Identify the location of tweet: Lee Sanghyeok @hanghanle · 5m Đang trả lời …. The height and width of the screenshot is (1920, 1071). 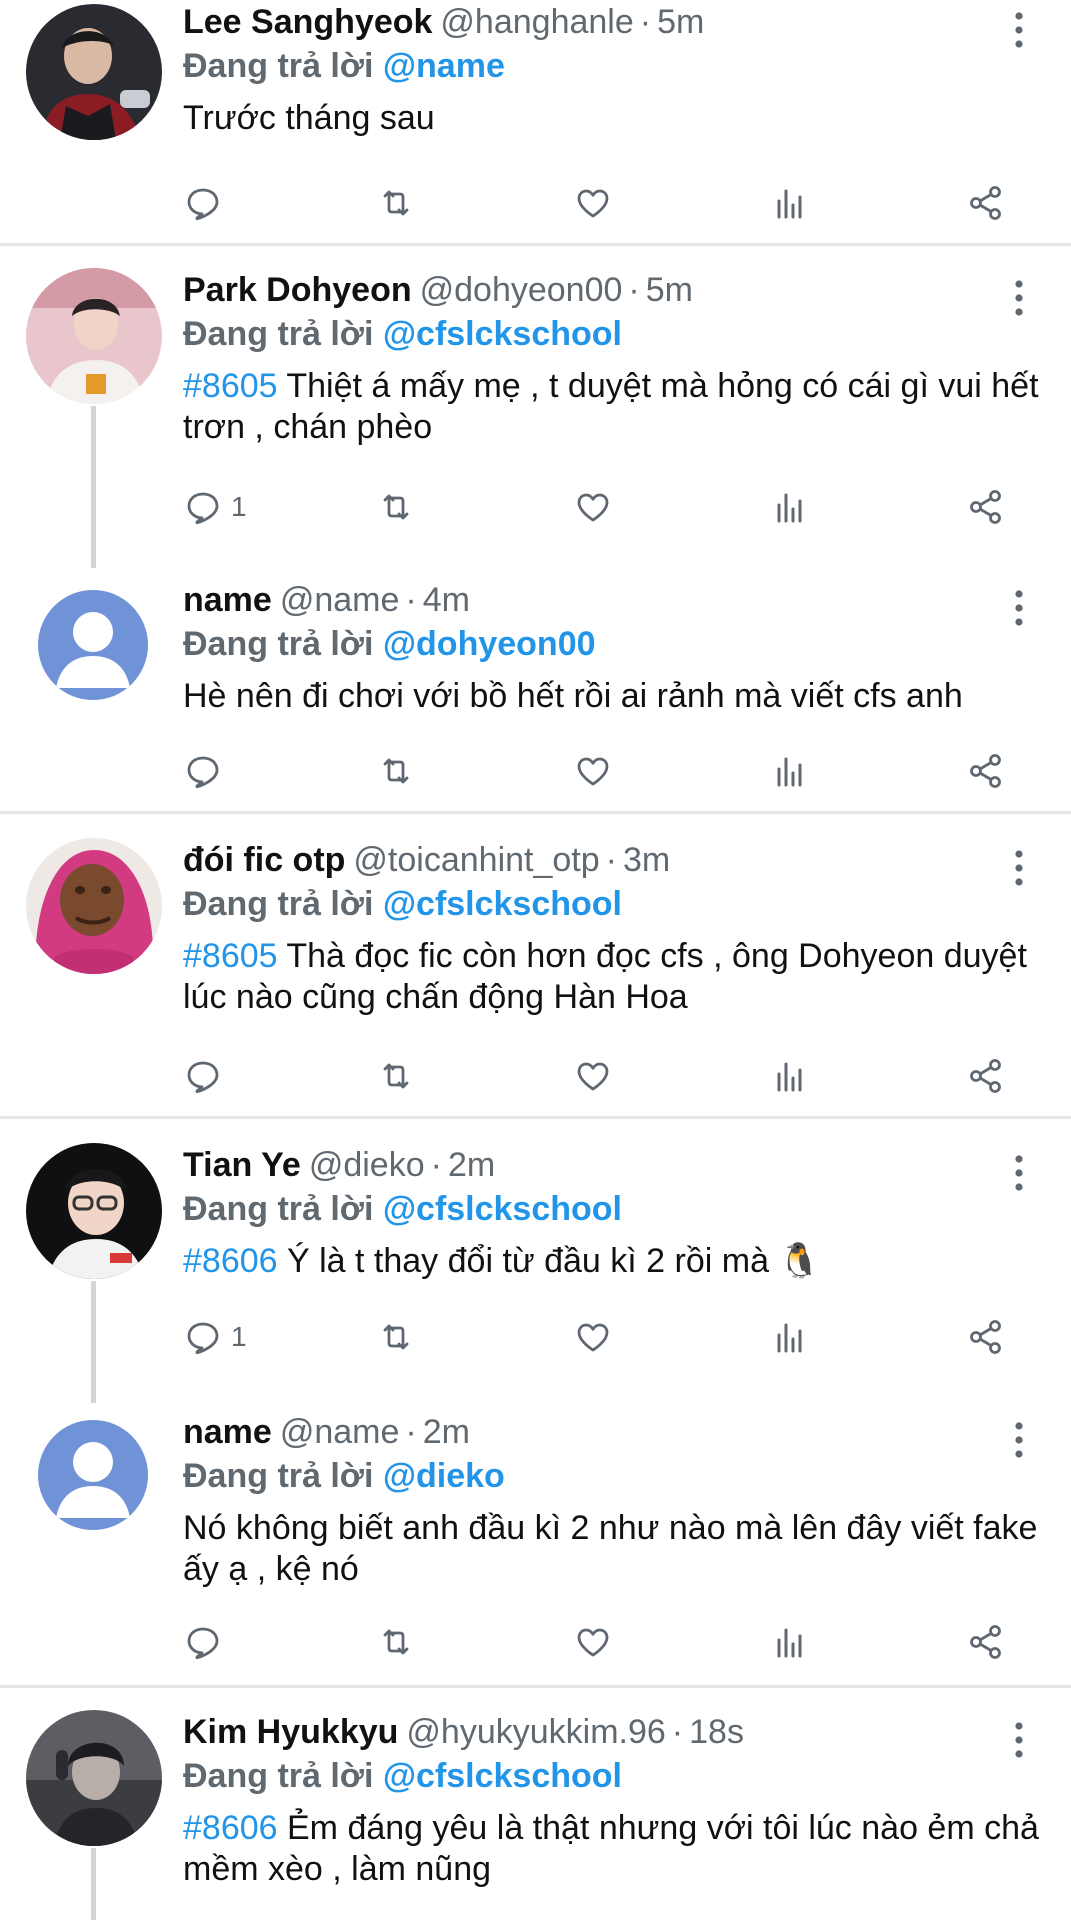
(535, 121).